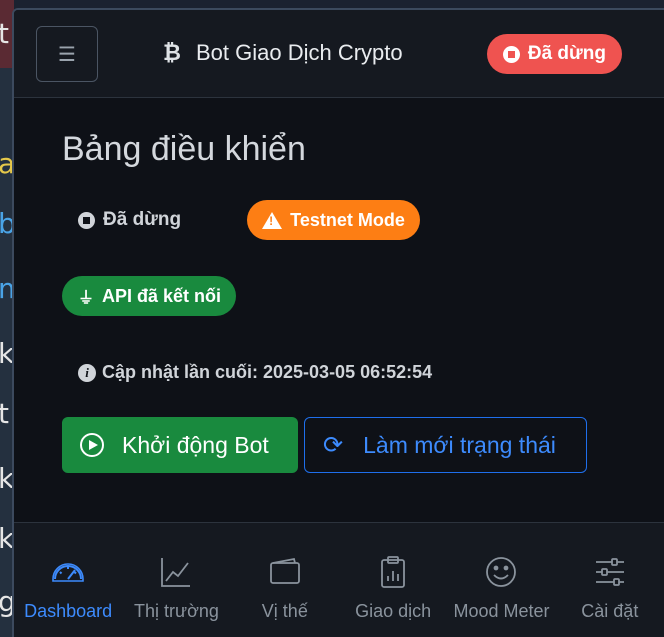 This screenshot has height=637, width=664. What do you see at coordinates (393, 611) in the screenshot?
I see `nav-label: Giao dịch` at bounding box center [393, 611].